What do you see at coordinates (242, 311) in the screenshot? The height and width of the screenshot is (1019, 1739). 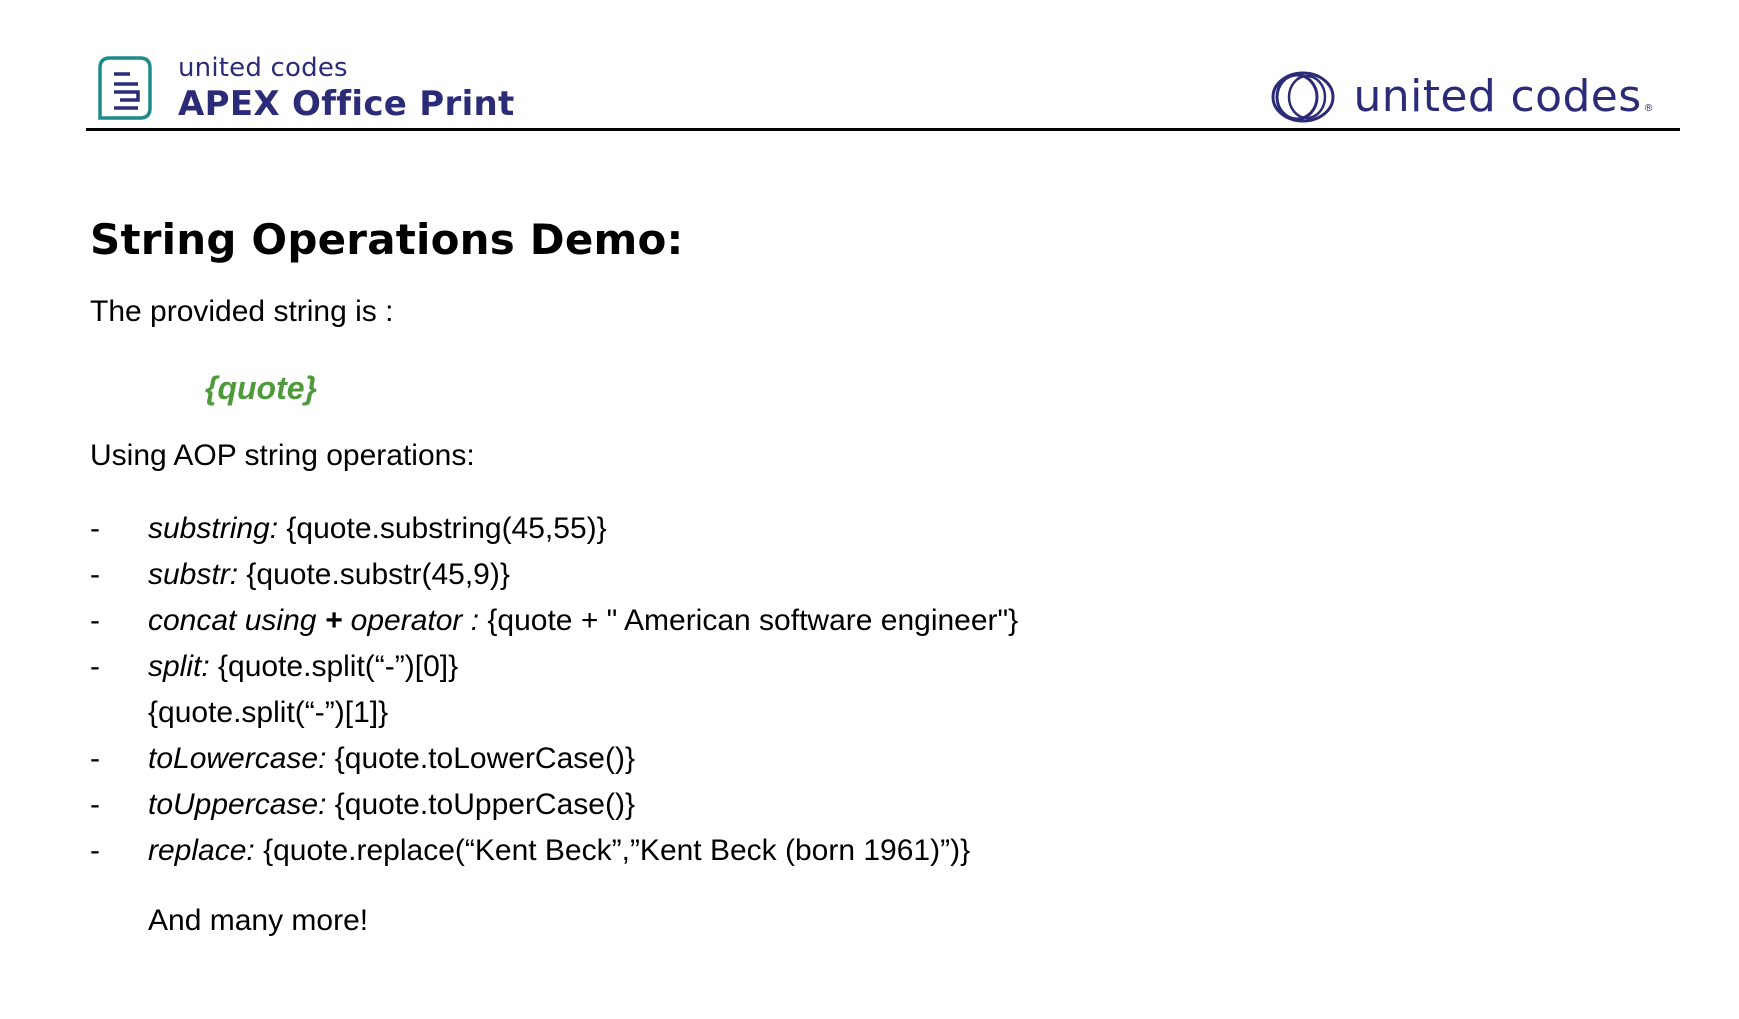 I see `intro-text: The provided string is :` at bounding box center [242, 311].